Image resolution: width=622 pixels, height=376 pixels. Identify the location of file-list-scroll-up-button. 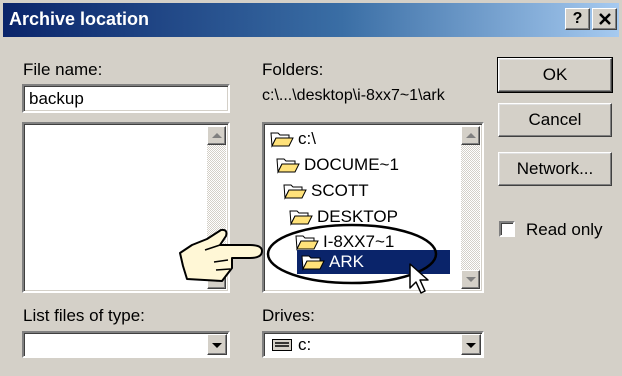
(216, 135).